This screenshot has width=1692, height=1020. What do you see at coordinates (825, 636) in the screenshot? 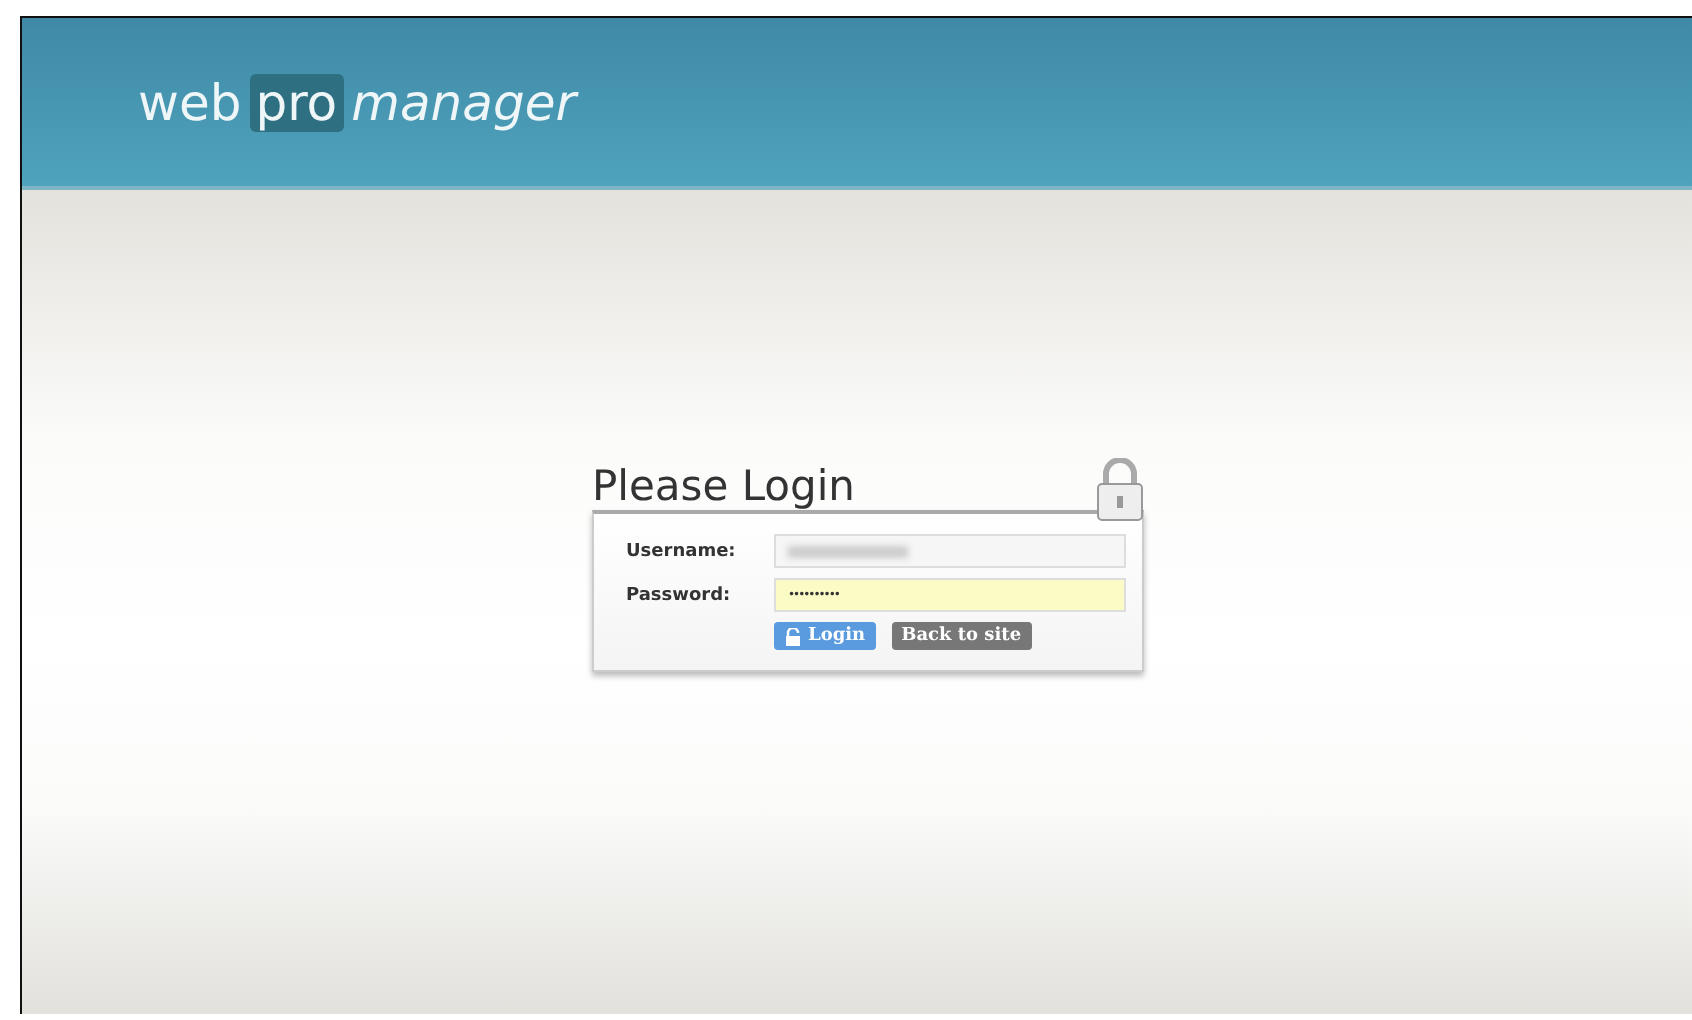
I see `login-button: Login` at bounding box center [825, 636].